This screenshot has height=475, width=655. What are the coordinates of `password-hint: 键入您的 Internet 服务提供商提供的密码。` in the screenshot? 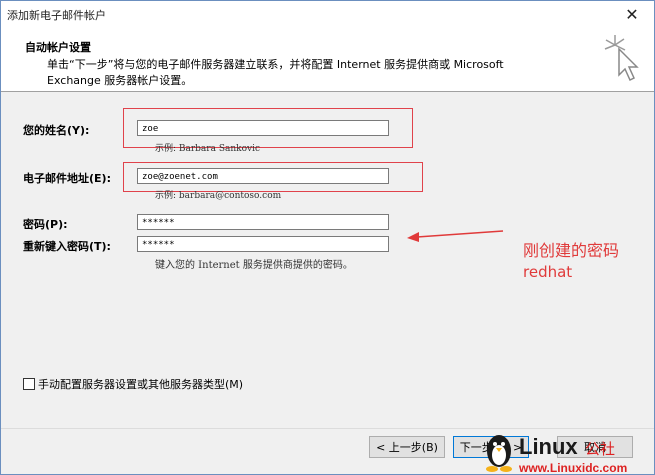 It's located at (254, 265).